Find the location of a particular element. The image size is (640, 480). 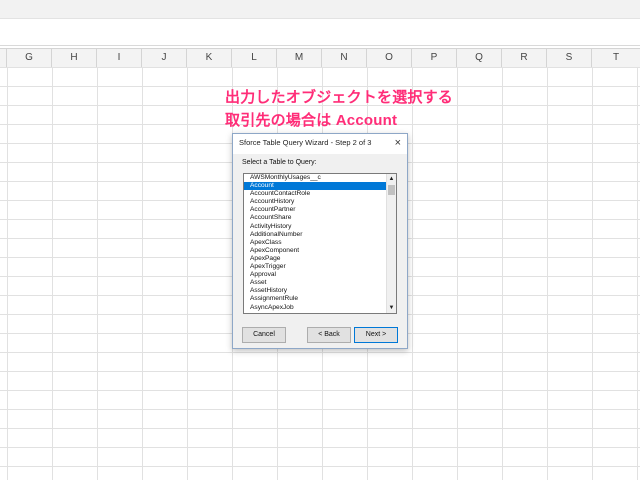

column-header-p: P is located at coordinates (434, 58).